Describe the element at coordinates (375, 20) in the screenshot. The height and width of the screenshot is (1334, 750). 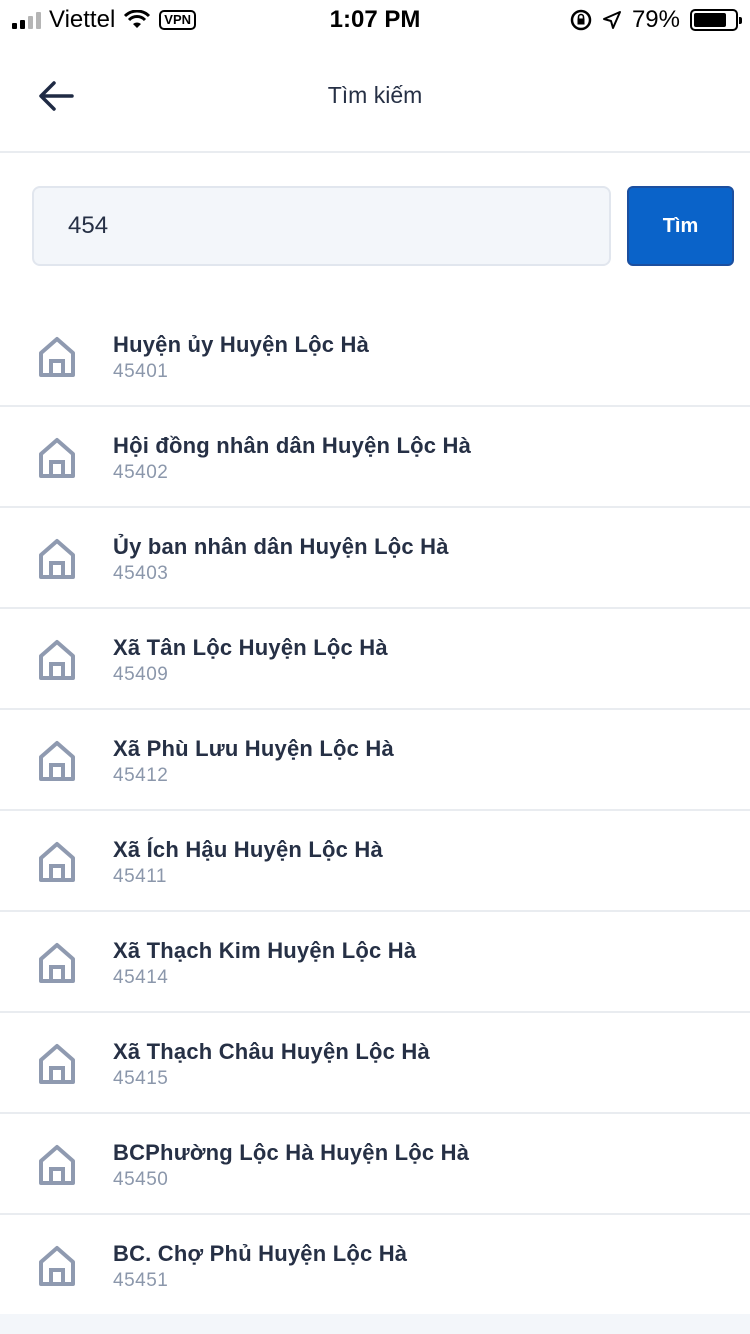
I see `status-bar: Viettel VPN 1:07 PM 79%` at that location.